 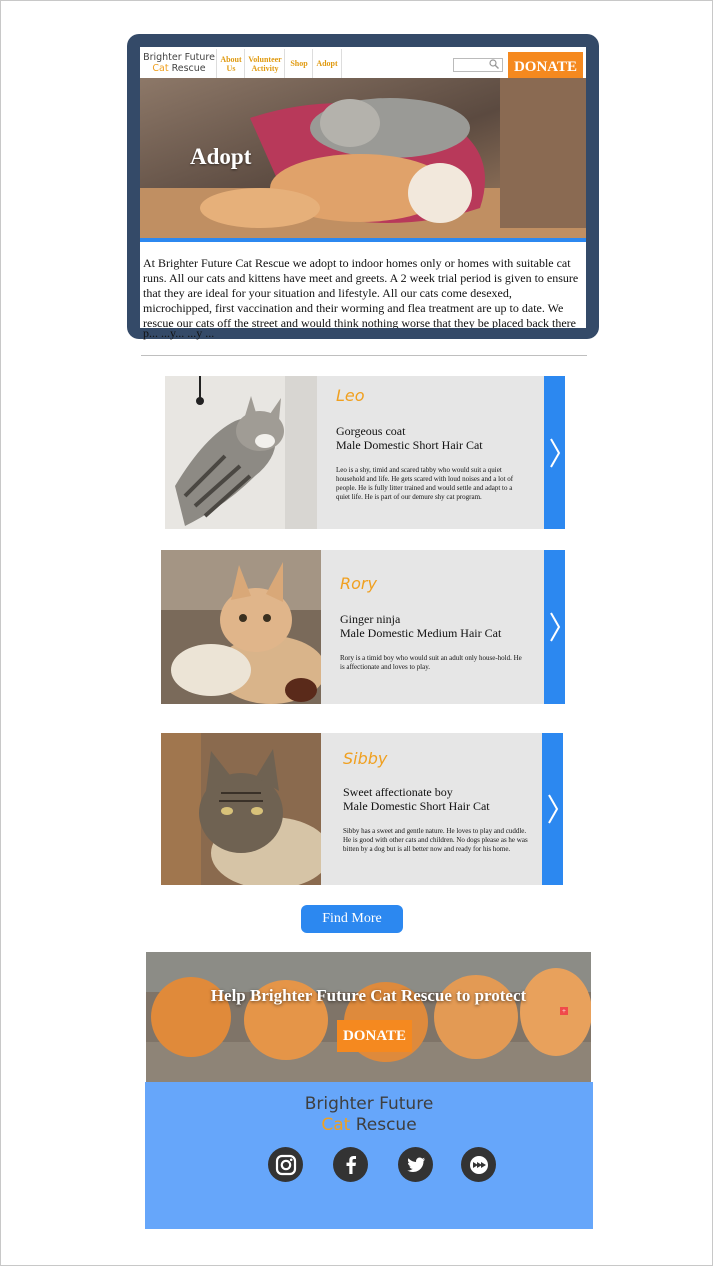 What do you see at coordinates (494, 65) in the screenshot?
I see `search-icon` at bounding box center [494, 65].